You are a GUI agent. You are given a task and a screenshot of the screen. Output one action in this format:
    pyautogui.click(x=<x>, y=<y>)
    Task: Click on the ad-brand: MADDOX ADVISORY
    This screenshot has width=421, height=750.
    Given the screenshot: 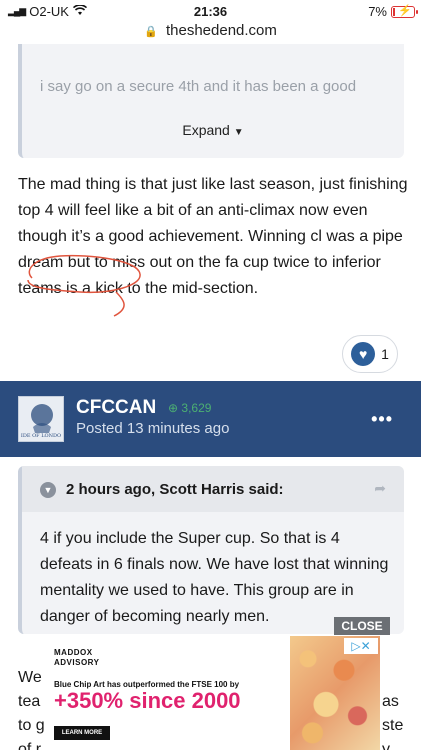 What is the action you would take?
    pyautogui.click(x=77, y=658)
    